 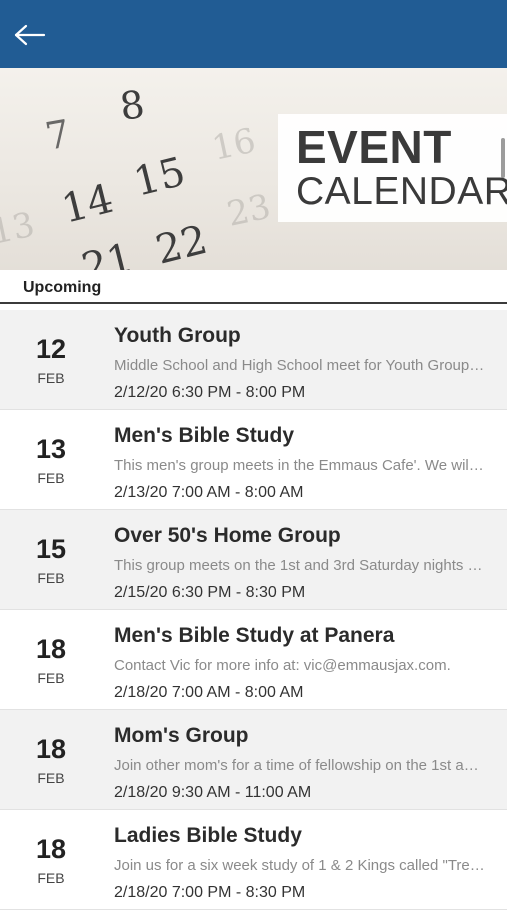 I want to click on back-button, so click(x=30, y=35).